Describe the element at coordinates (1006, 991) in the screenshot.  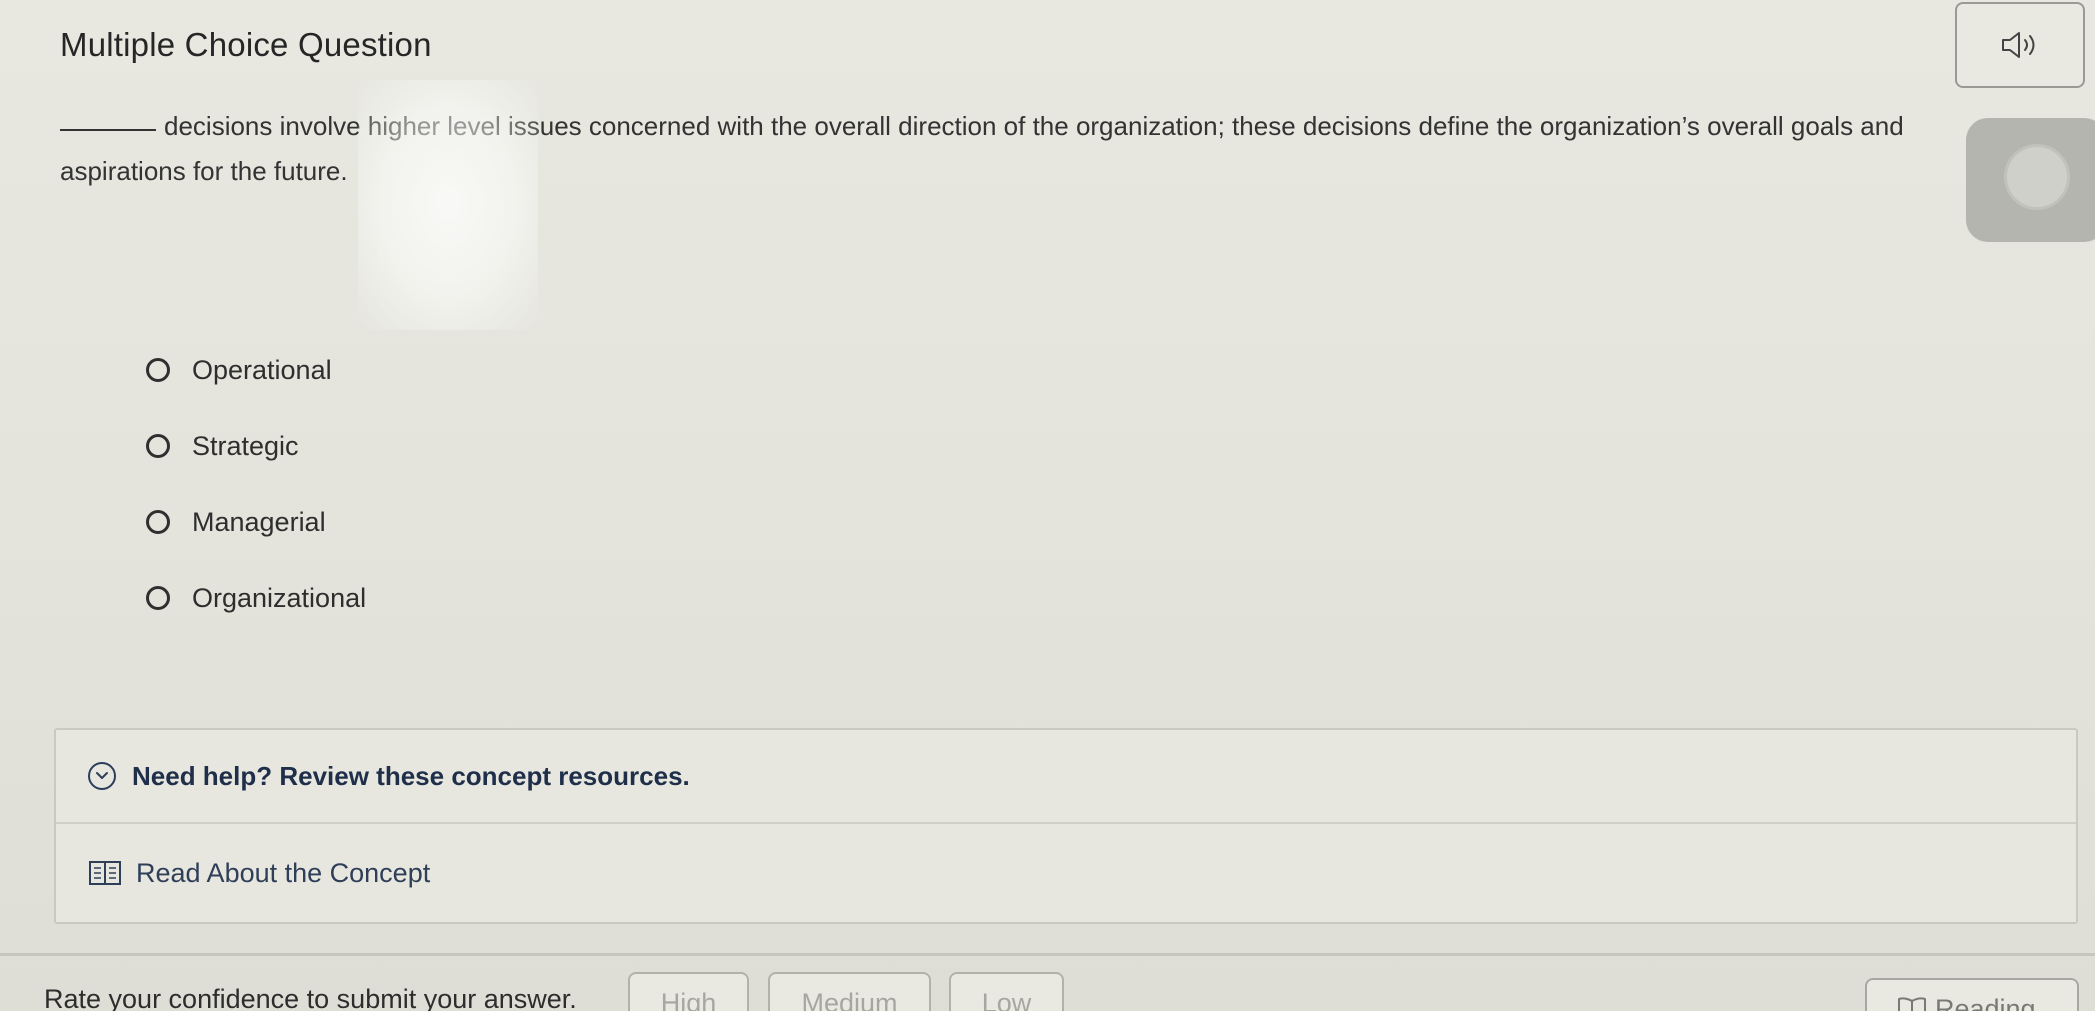
I see `confidence-low-button: Low` at that location.